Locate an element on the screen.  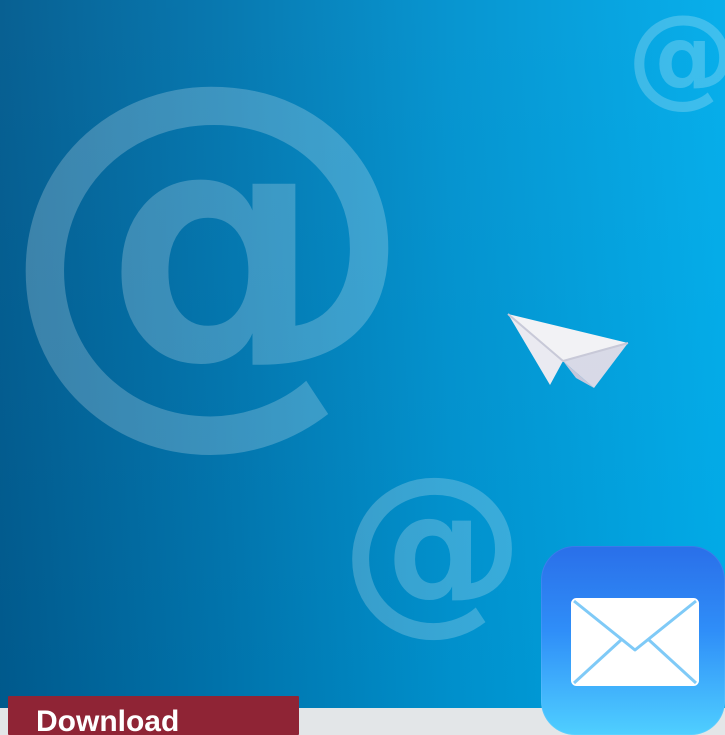
top-right-at-sign-icon: @ is located at coordinates (676, 55).